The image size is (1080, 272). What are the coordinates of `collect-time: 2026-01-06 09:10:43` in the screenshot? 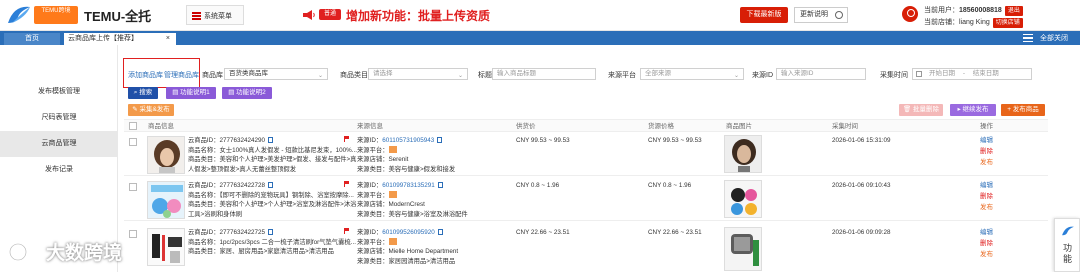 It's located at (861, 185).